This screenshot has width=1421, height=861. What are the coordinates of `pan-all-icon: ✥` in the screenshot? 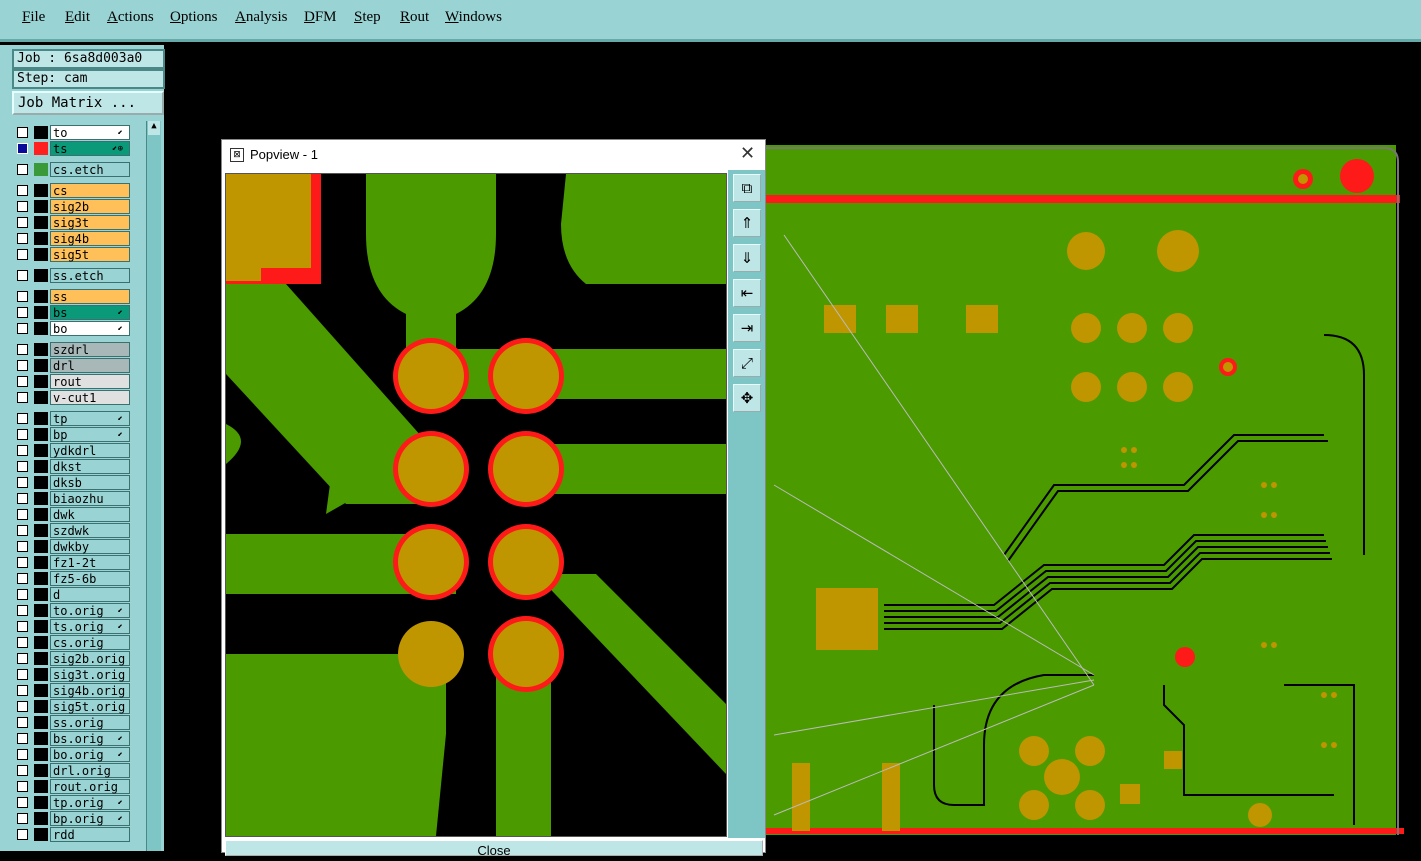 It's located at (747, 398).